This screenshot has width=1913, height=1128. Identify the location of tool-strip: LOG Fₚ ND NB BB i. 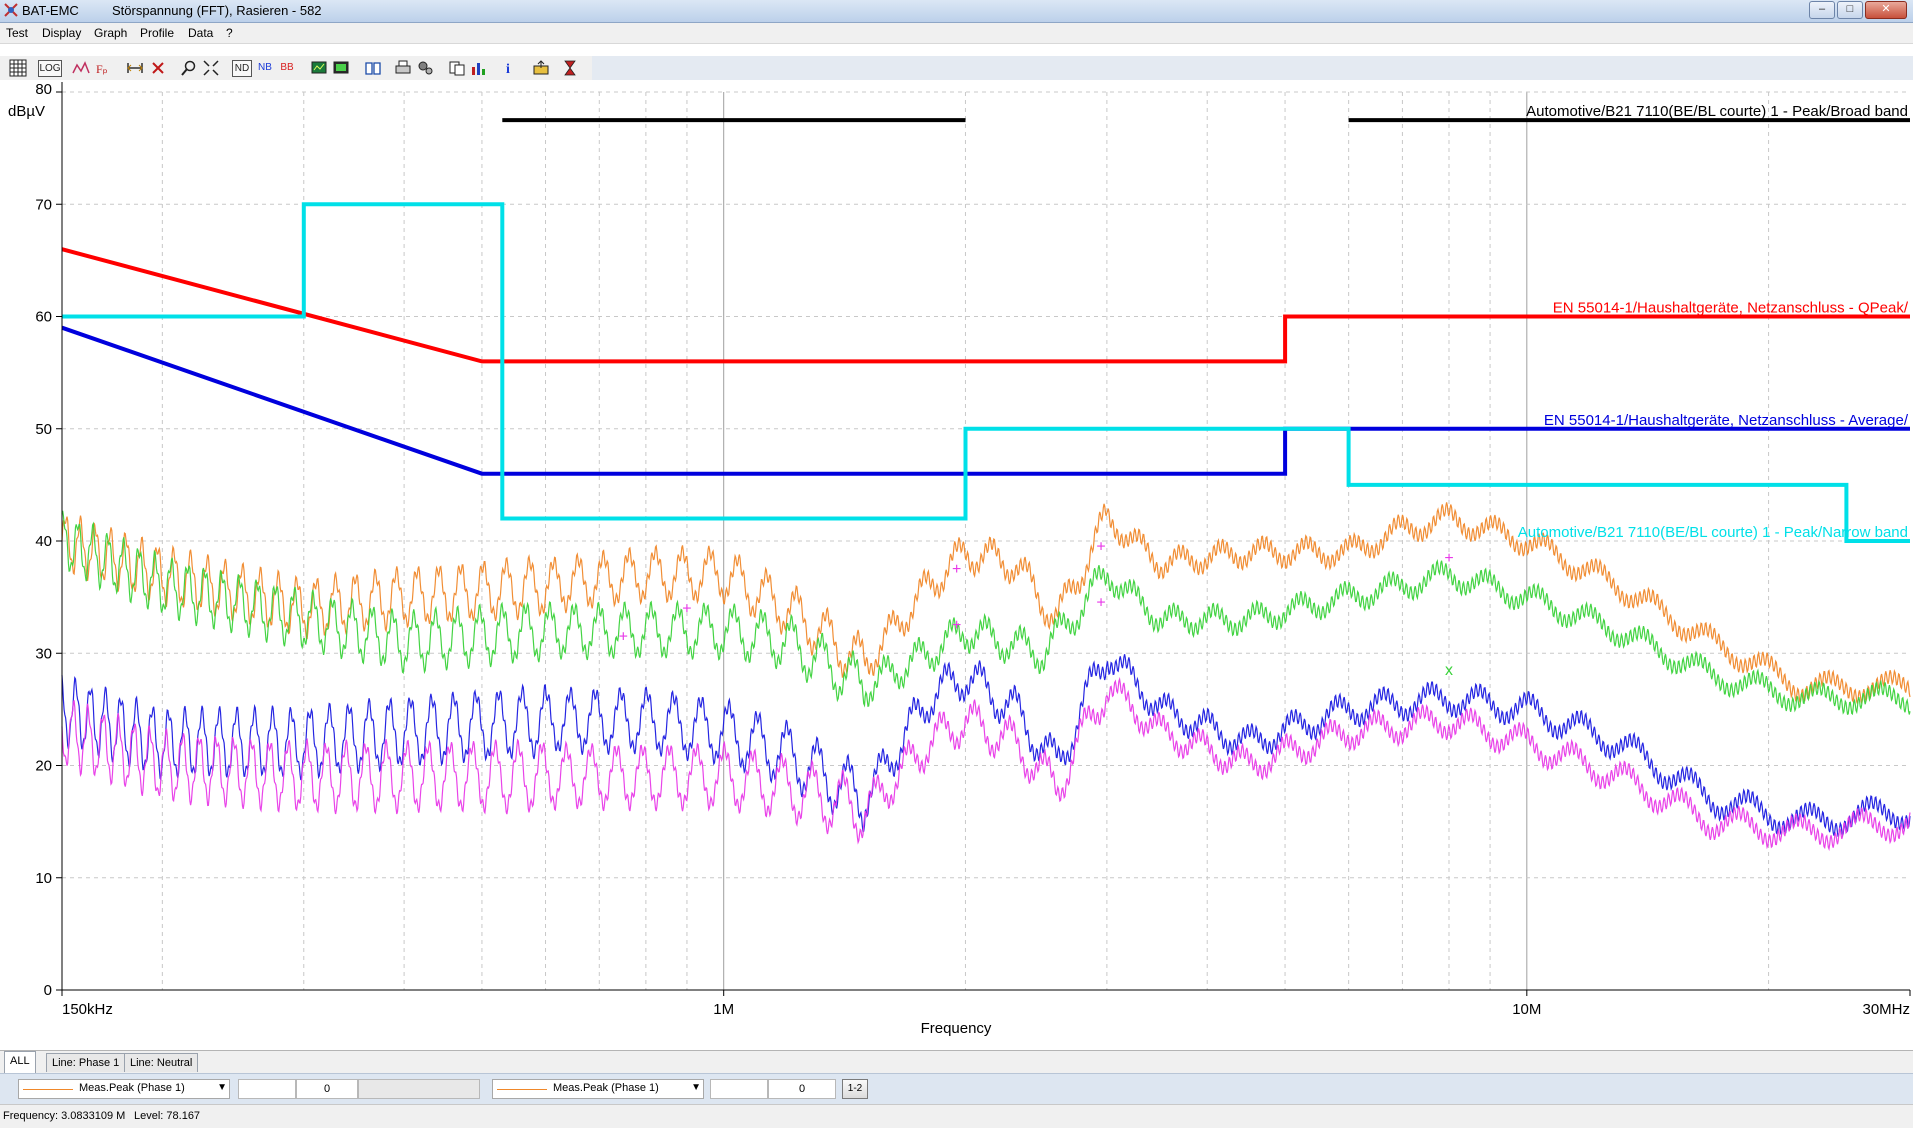
(296, 68).